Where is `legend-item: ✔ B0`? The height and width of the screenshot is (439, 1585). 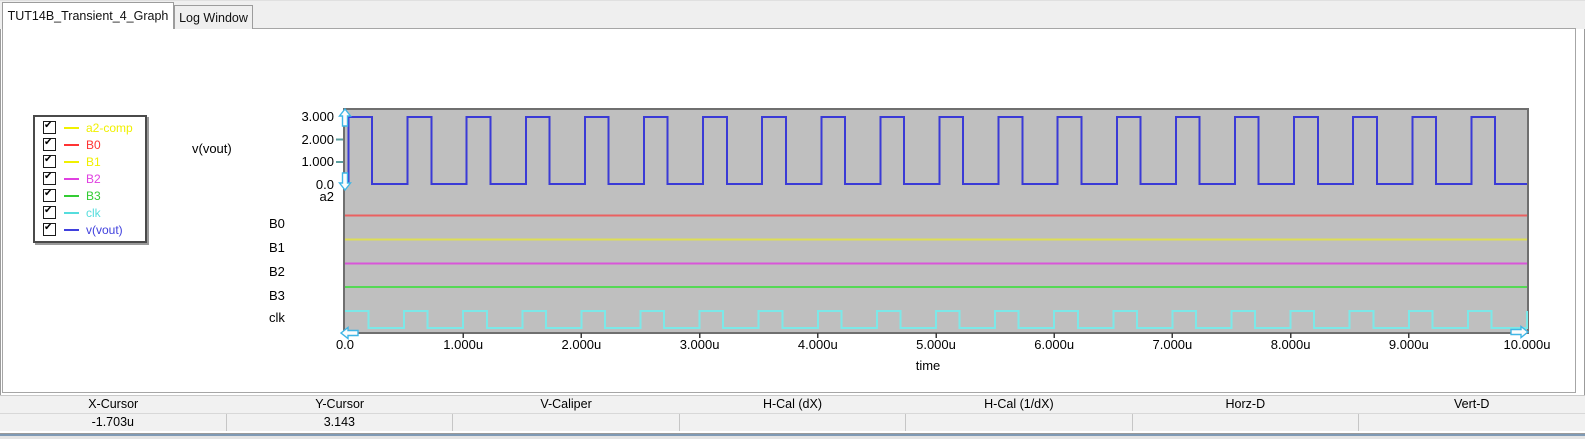
legend-item: ✔ B0 is located at coordinates (90, 144).